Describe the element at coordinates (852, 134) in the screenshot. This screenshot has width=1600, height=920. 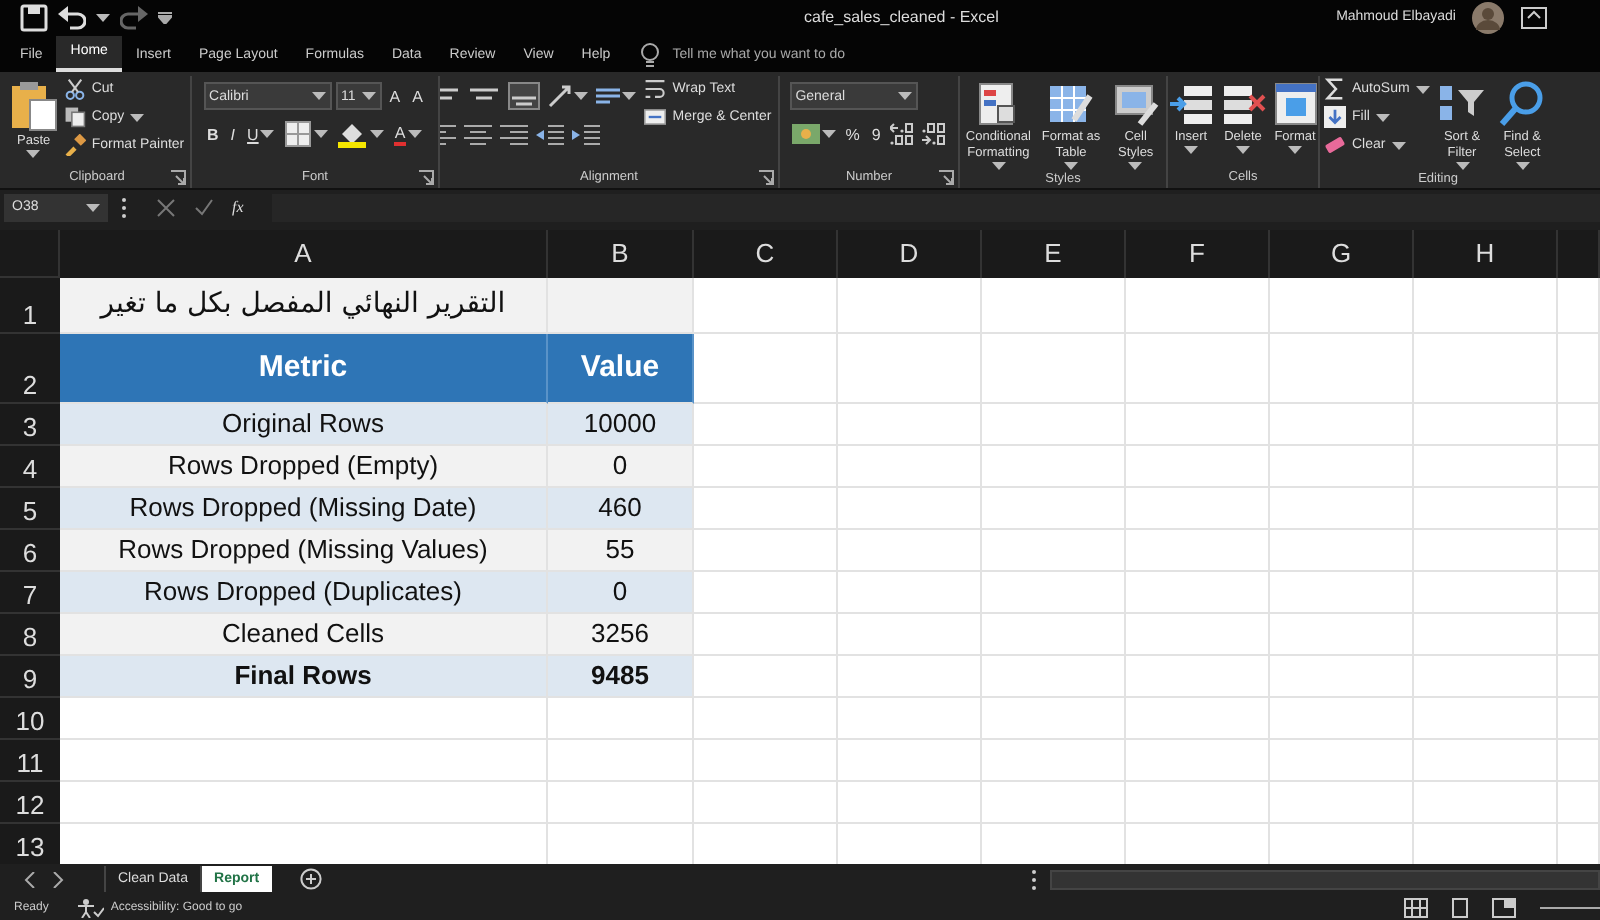
I see `ribbon-button: %` at that location.